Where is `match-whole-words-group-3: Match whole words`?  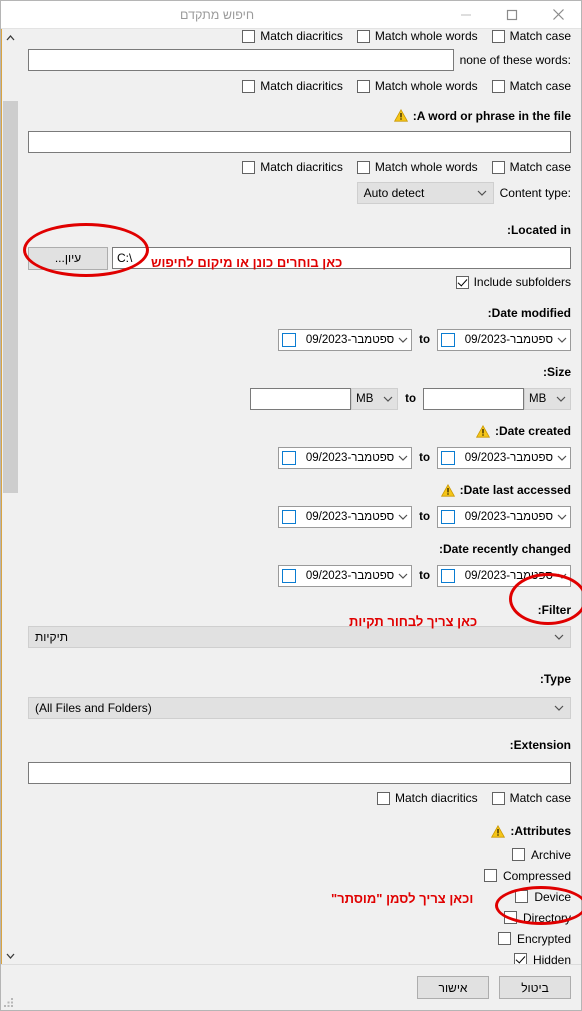 match-whole-words-group-3: Match whole words is located at coordinates (417, 167).